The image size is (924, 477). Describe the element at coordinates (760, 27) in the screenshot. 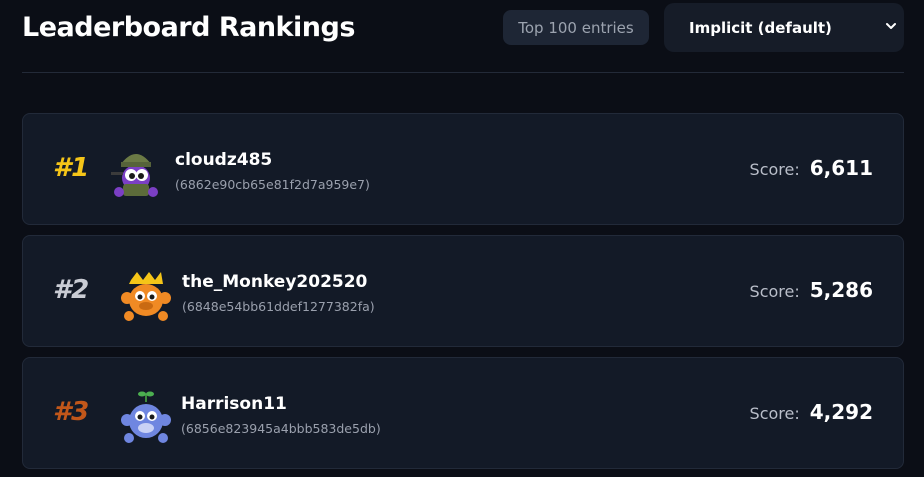

I see `ranking-mode-value: Implicit (default)` at that location.